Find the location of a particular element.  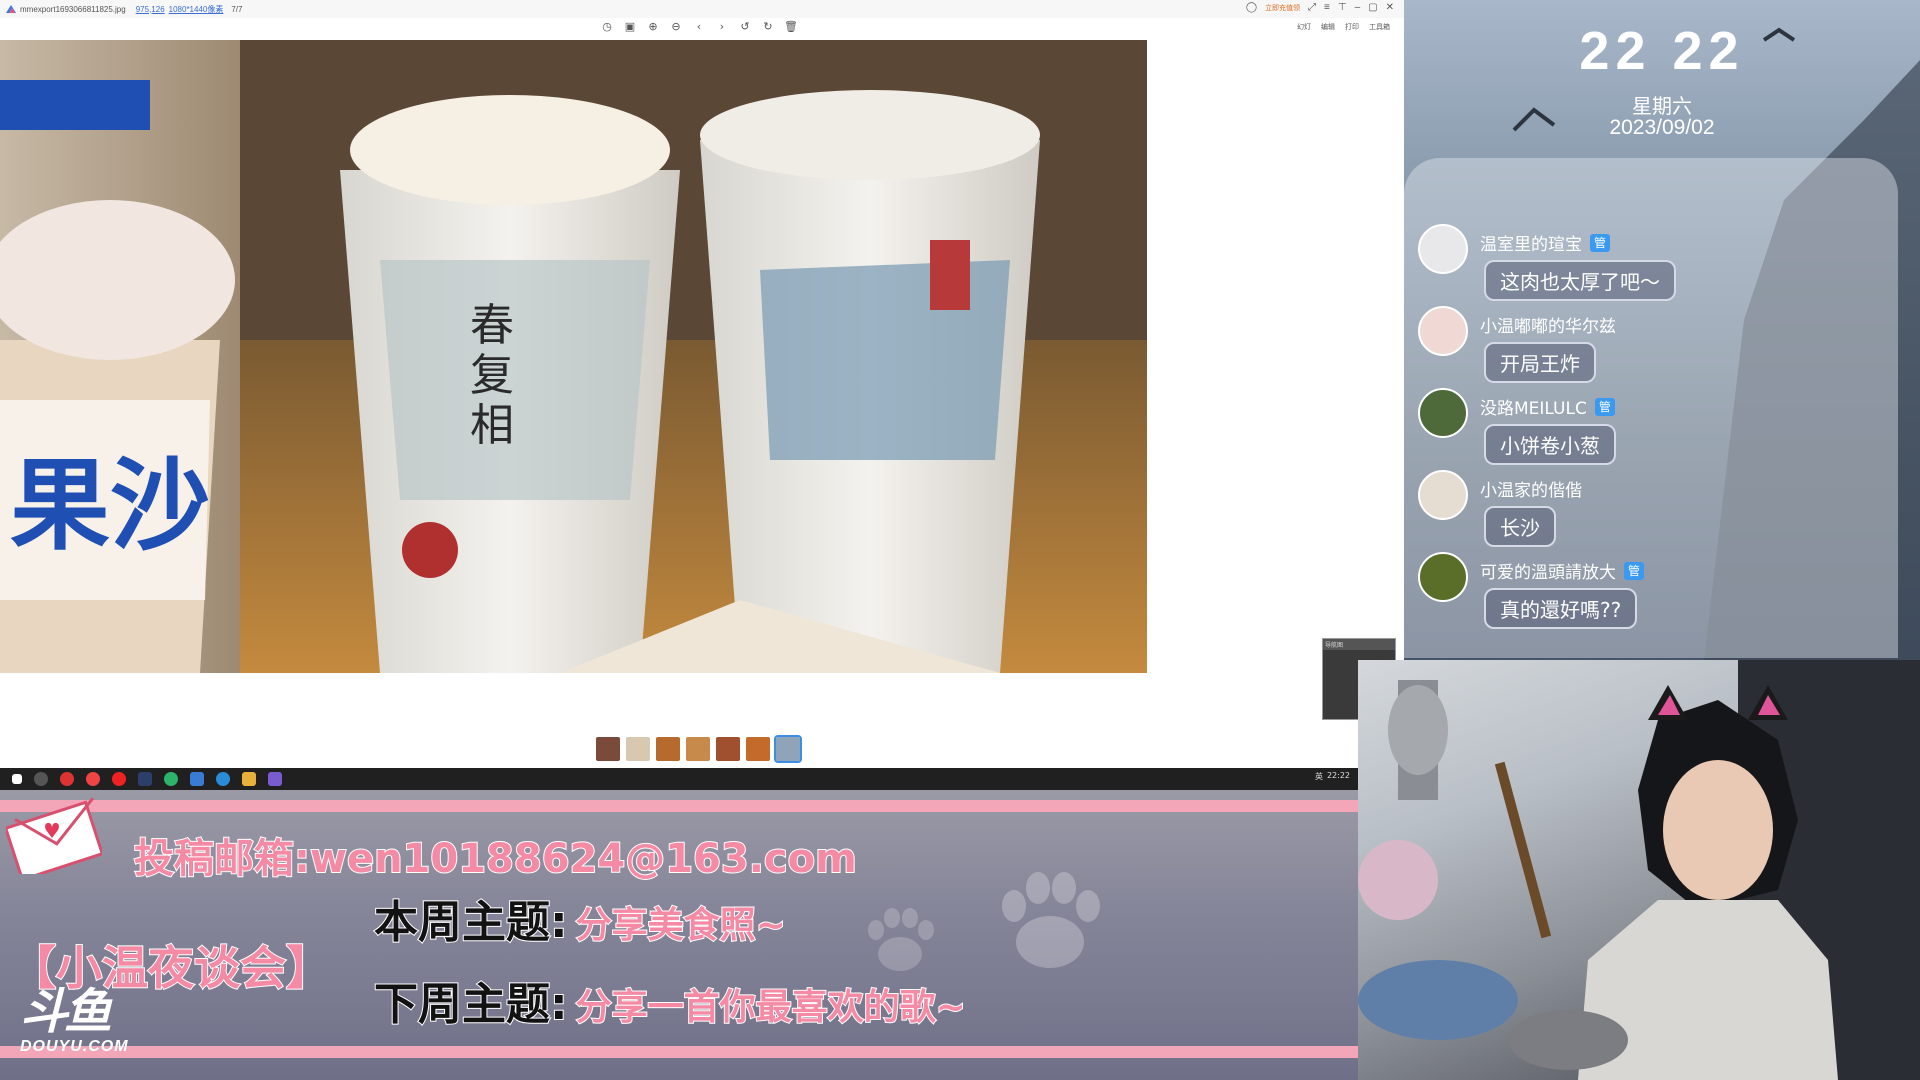

start-icon is located at coordinates (17, 779).